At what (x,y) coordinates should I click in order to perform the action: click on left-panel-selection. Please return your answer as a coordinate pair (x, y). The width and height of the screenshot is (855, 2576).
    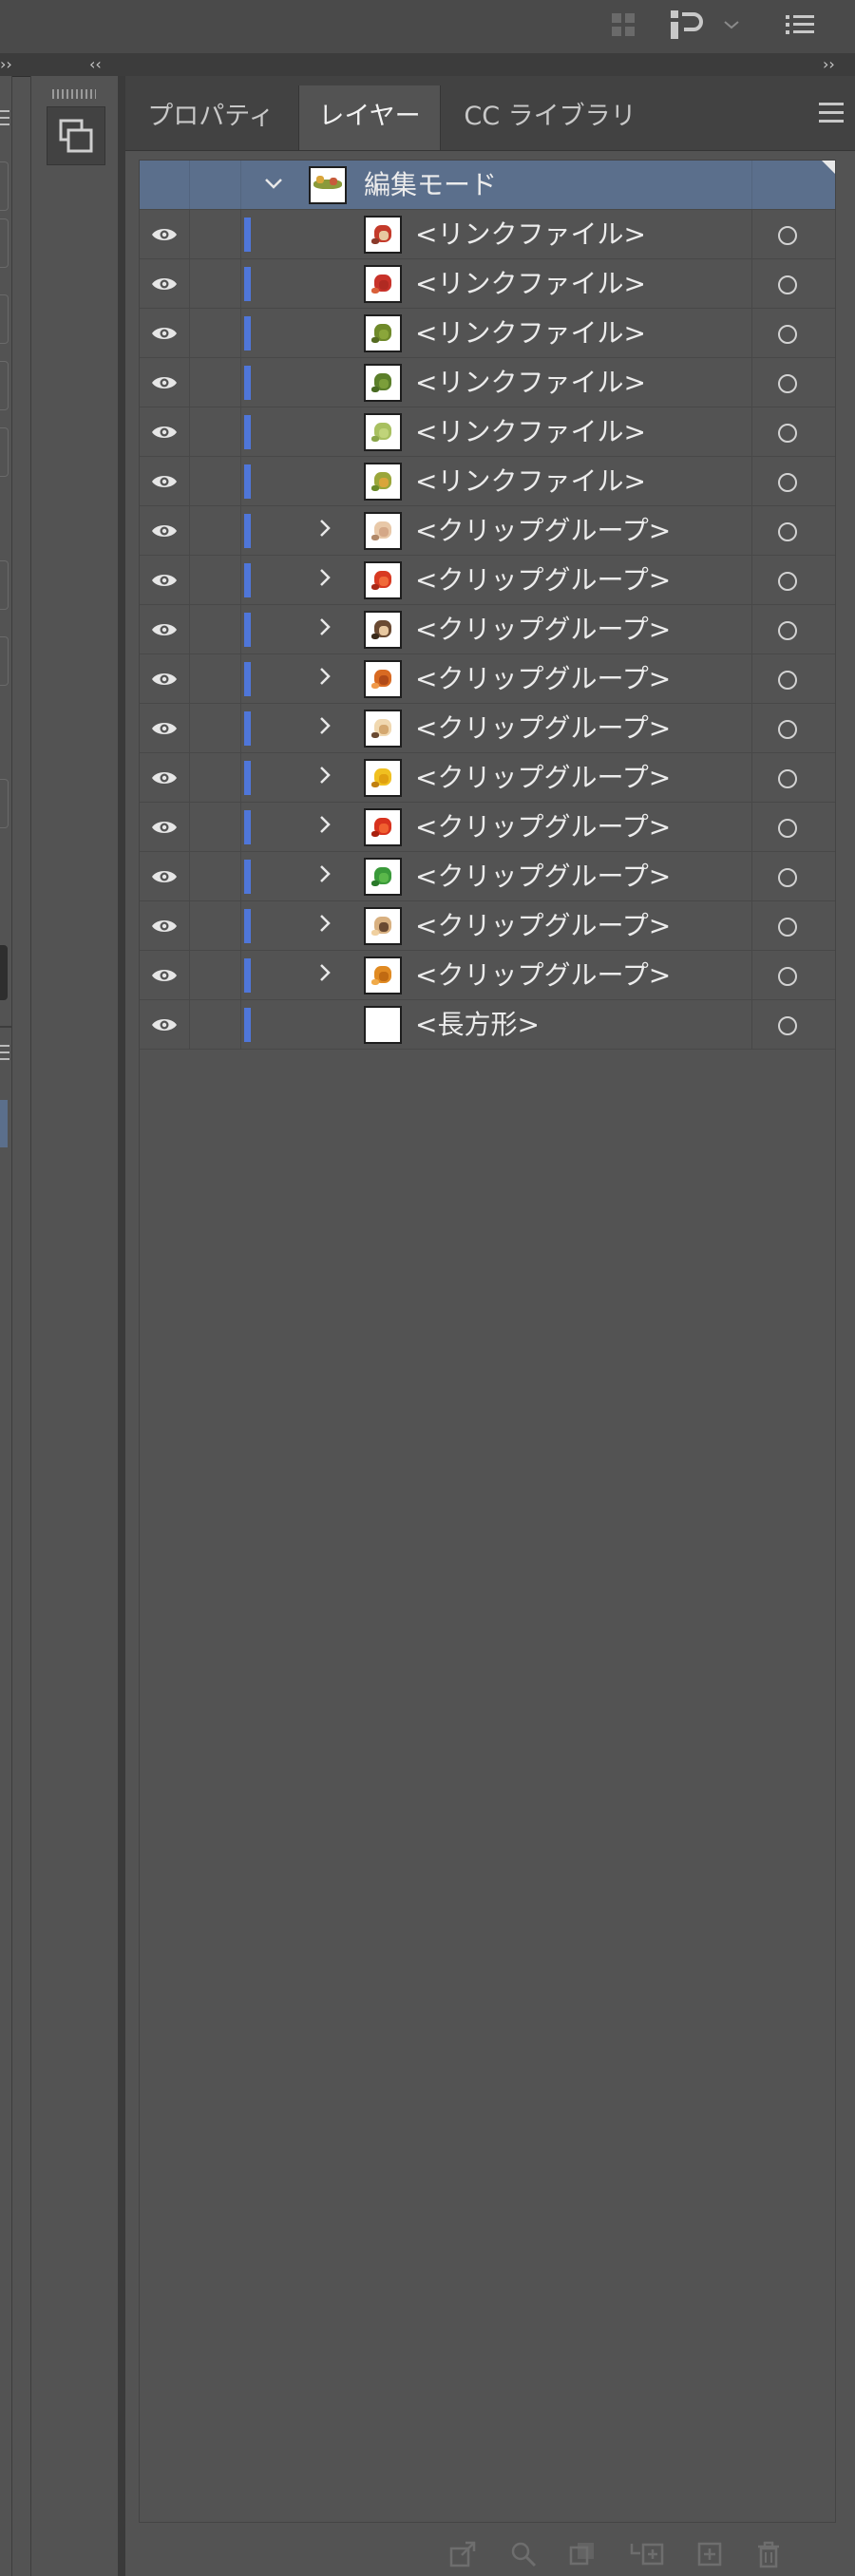
    Looking at the image, I should click on (4, 1123).